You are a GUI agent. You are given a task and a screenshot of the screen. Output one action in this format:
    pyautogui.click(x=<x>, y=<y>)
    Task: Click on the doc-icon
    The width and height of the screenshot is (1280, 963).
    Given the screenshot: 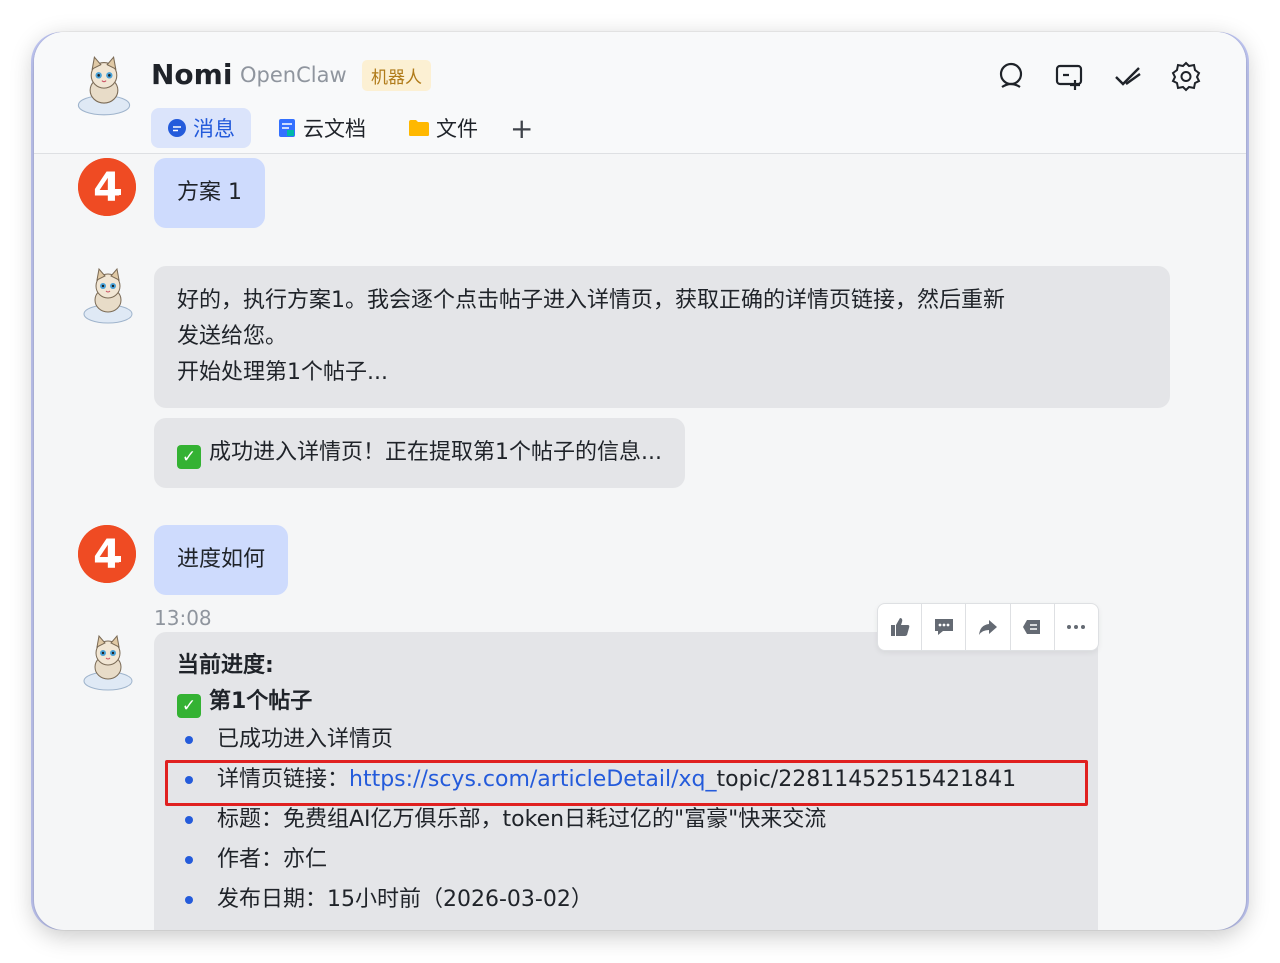 What is the action you would take?
    pyautogui.click(x=287, y=128)
    